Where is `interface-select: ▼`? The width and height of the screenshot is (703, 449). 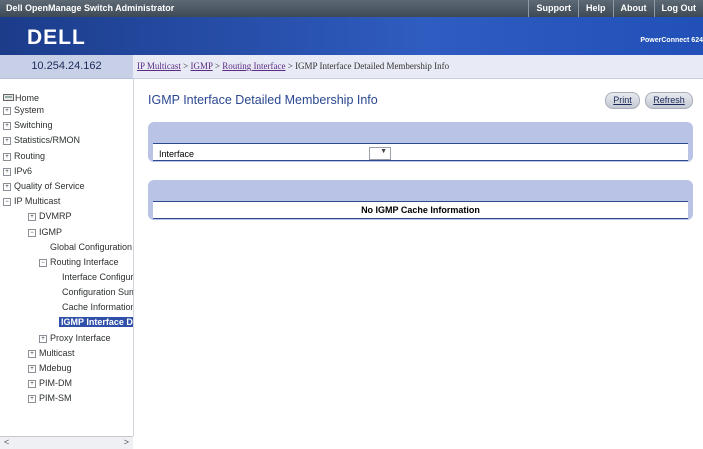 interface-select: ▼ is located at coordinates (380, 153).